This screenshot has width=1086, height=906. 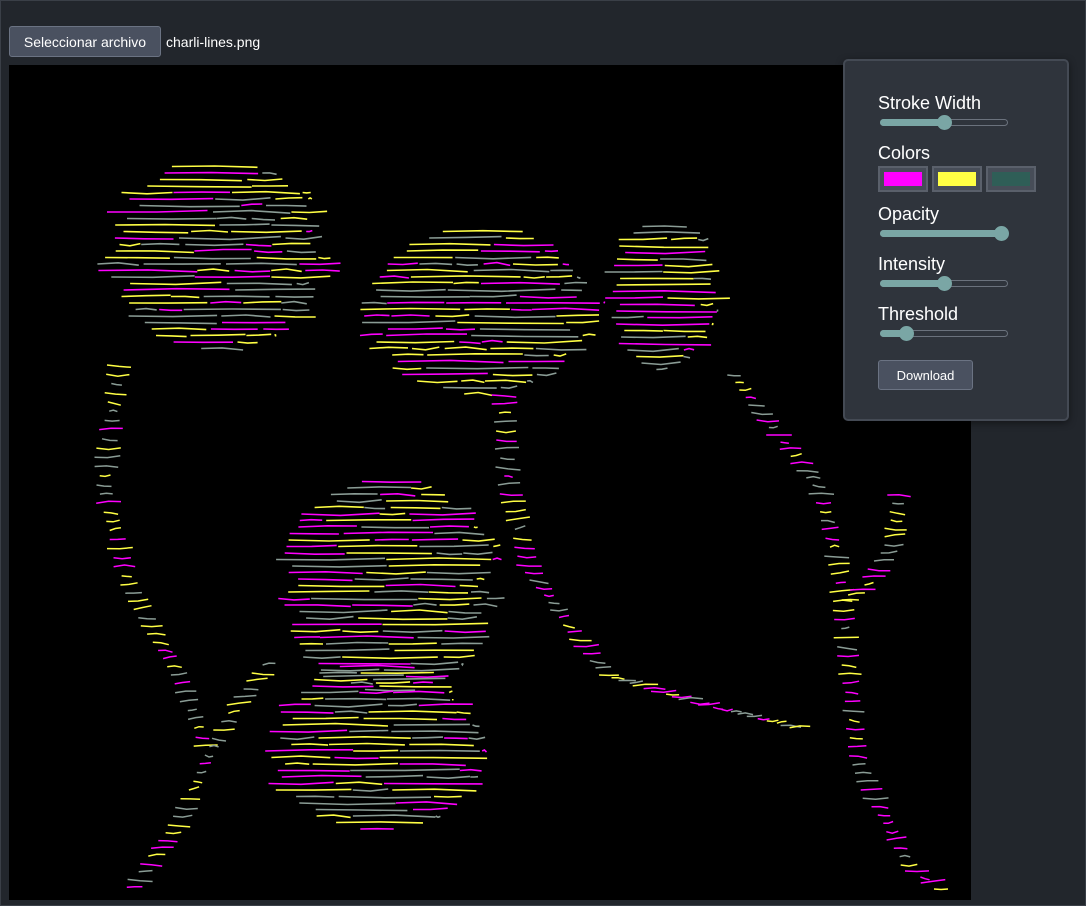 I want to click on opacity-slider, so click(x=944, y=234).